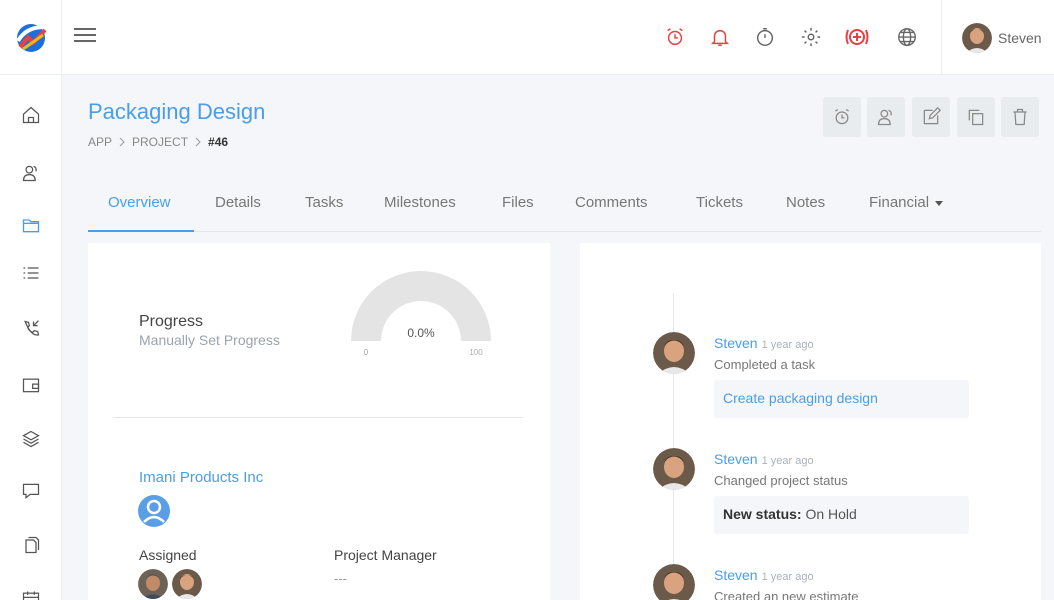 This screenshot has height=600, width=1054. Describe the element at coordinates (857, 37) in the screenshot. I see `add-circle-icon` at that location.